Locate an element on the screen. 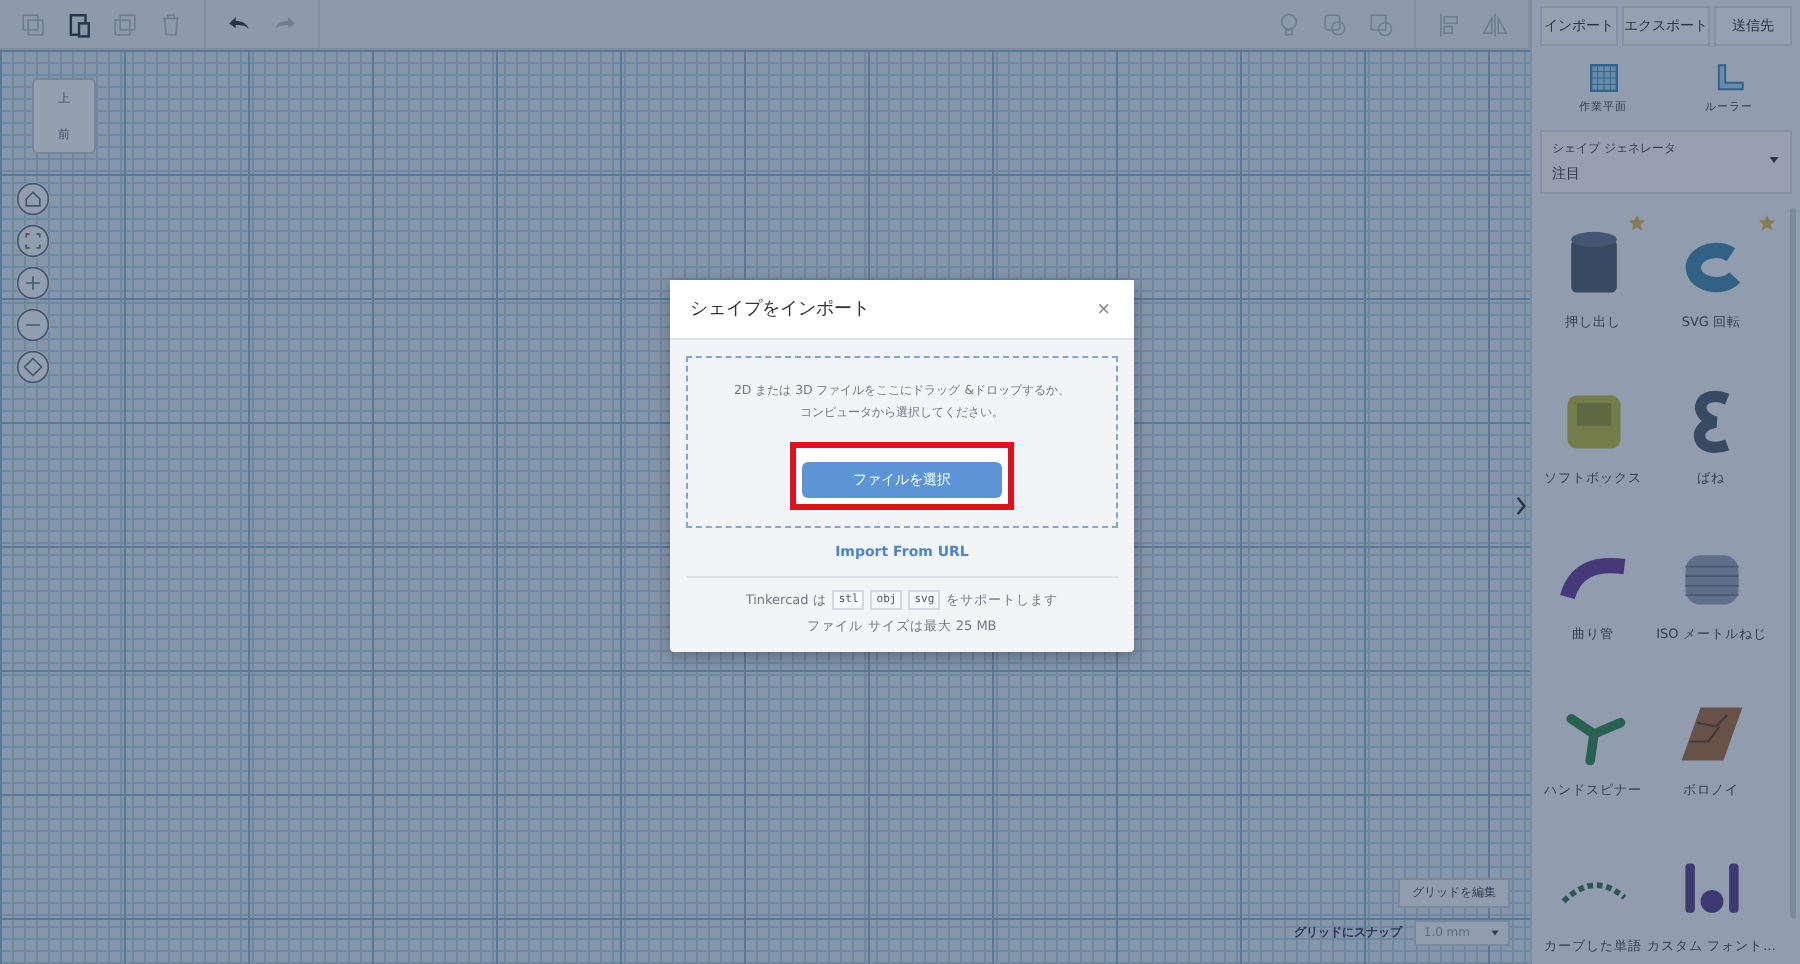 The image size is (1800, 964). close-button: × is located at coordinates (1103, 309).